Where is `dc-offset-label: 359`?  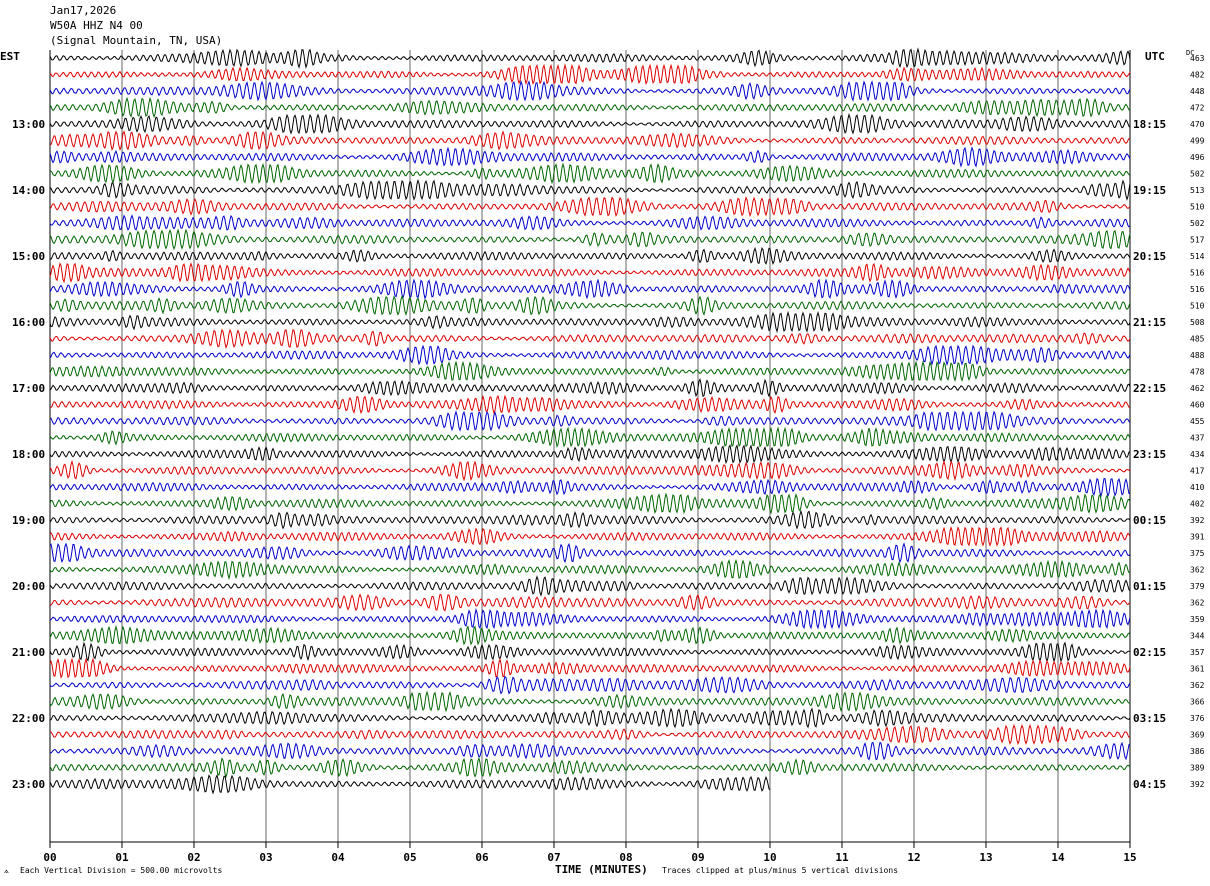 dc-offset-label: 359 is located at coordinates (1197, 619).